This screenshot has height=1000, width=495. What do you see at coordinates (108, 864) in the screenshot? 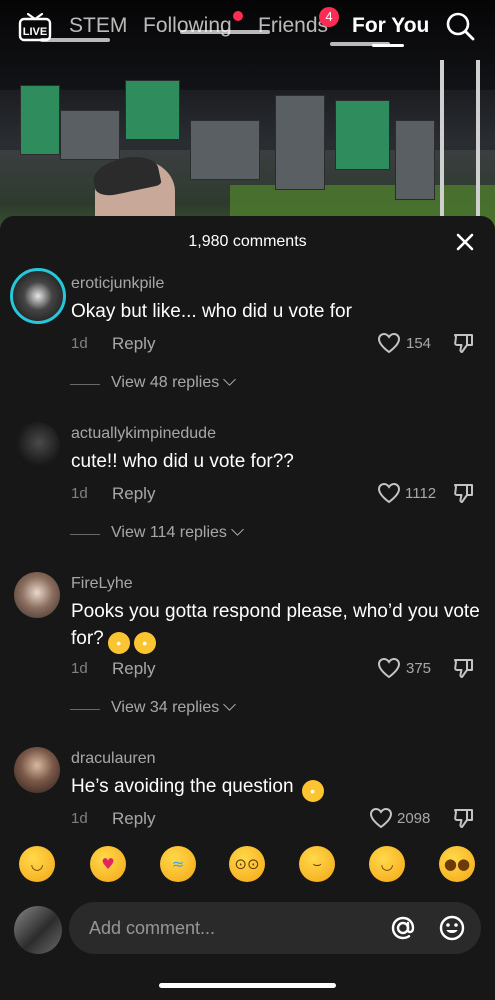
I see `smiling-hearts-emoji-icon: ♥` at bounding box center [108, 864].